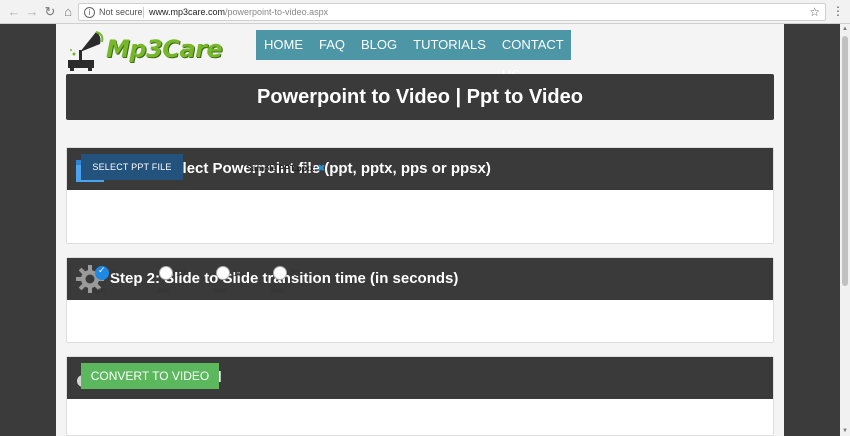 Image resolution: width=850 pixels, height=436 pixels. I want to click on radio-15-sec, so click(223, 273).